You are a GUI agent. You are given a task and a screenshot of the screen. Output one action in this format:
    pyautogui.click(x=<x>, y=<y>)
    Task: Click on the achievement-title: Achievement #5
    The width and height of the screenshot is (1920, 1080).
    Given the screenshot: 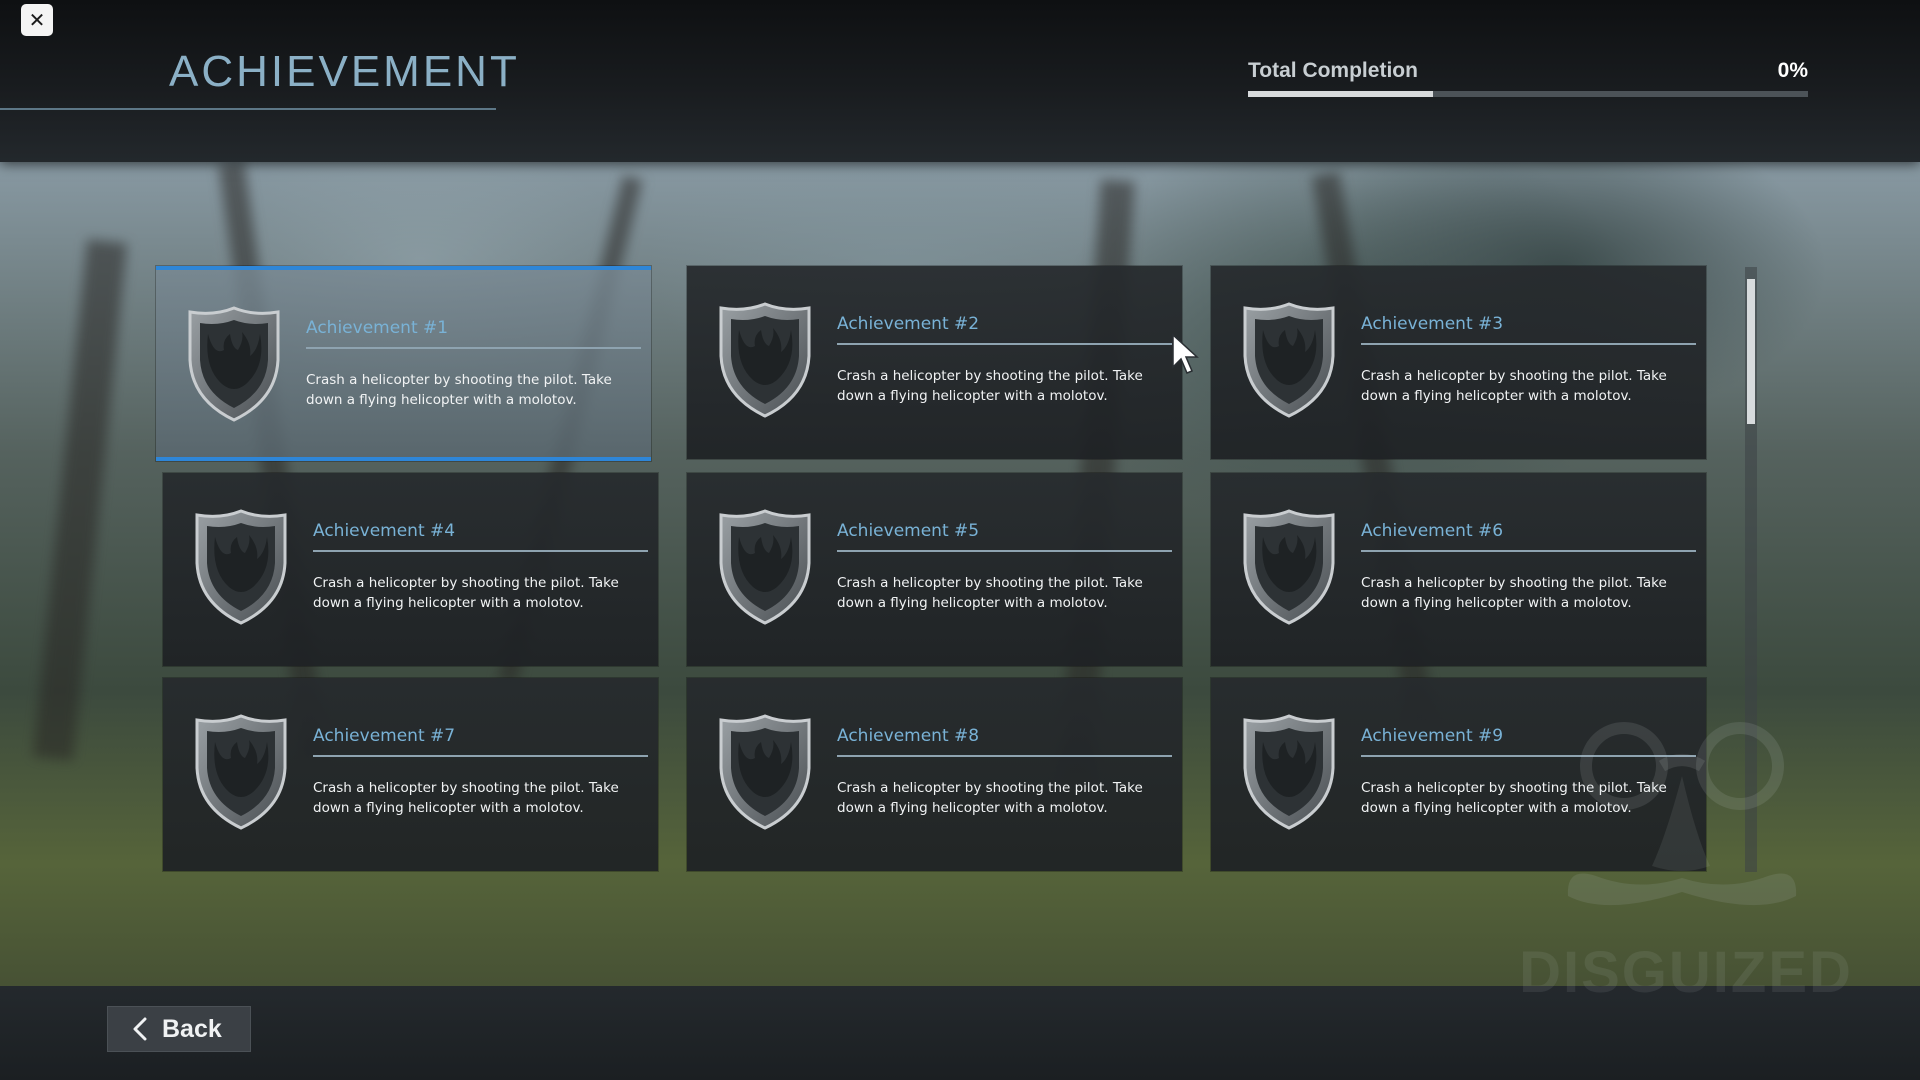 What is the action you would take?
    pyautogui.click(x=1004, y=537)
    